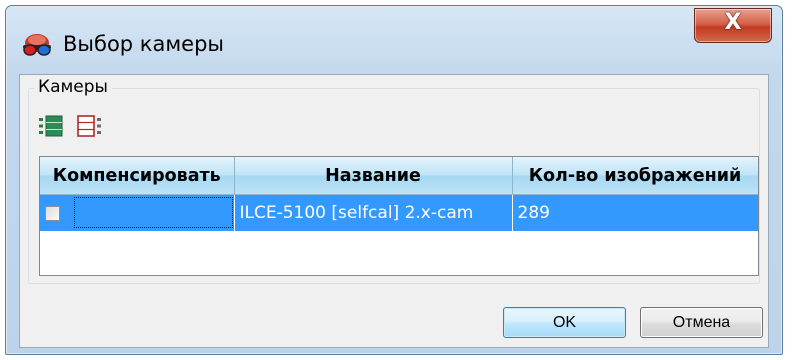  I want to click on cancel-button: Отмена, so click(701, 322).